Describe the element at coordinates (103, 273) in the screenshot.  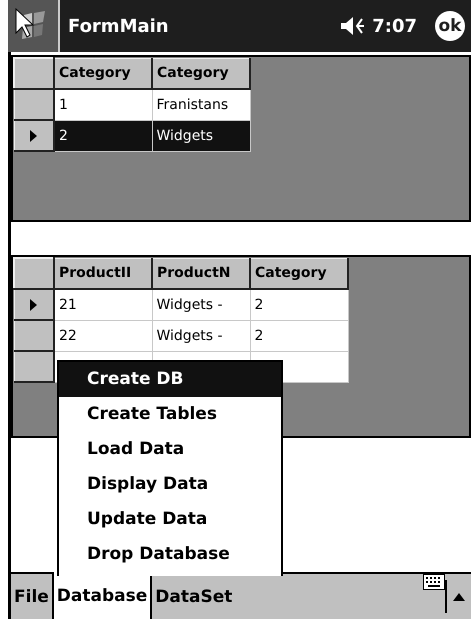
I see `column-header: ProductII` at that location.